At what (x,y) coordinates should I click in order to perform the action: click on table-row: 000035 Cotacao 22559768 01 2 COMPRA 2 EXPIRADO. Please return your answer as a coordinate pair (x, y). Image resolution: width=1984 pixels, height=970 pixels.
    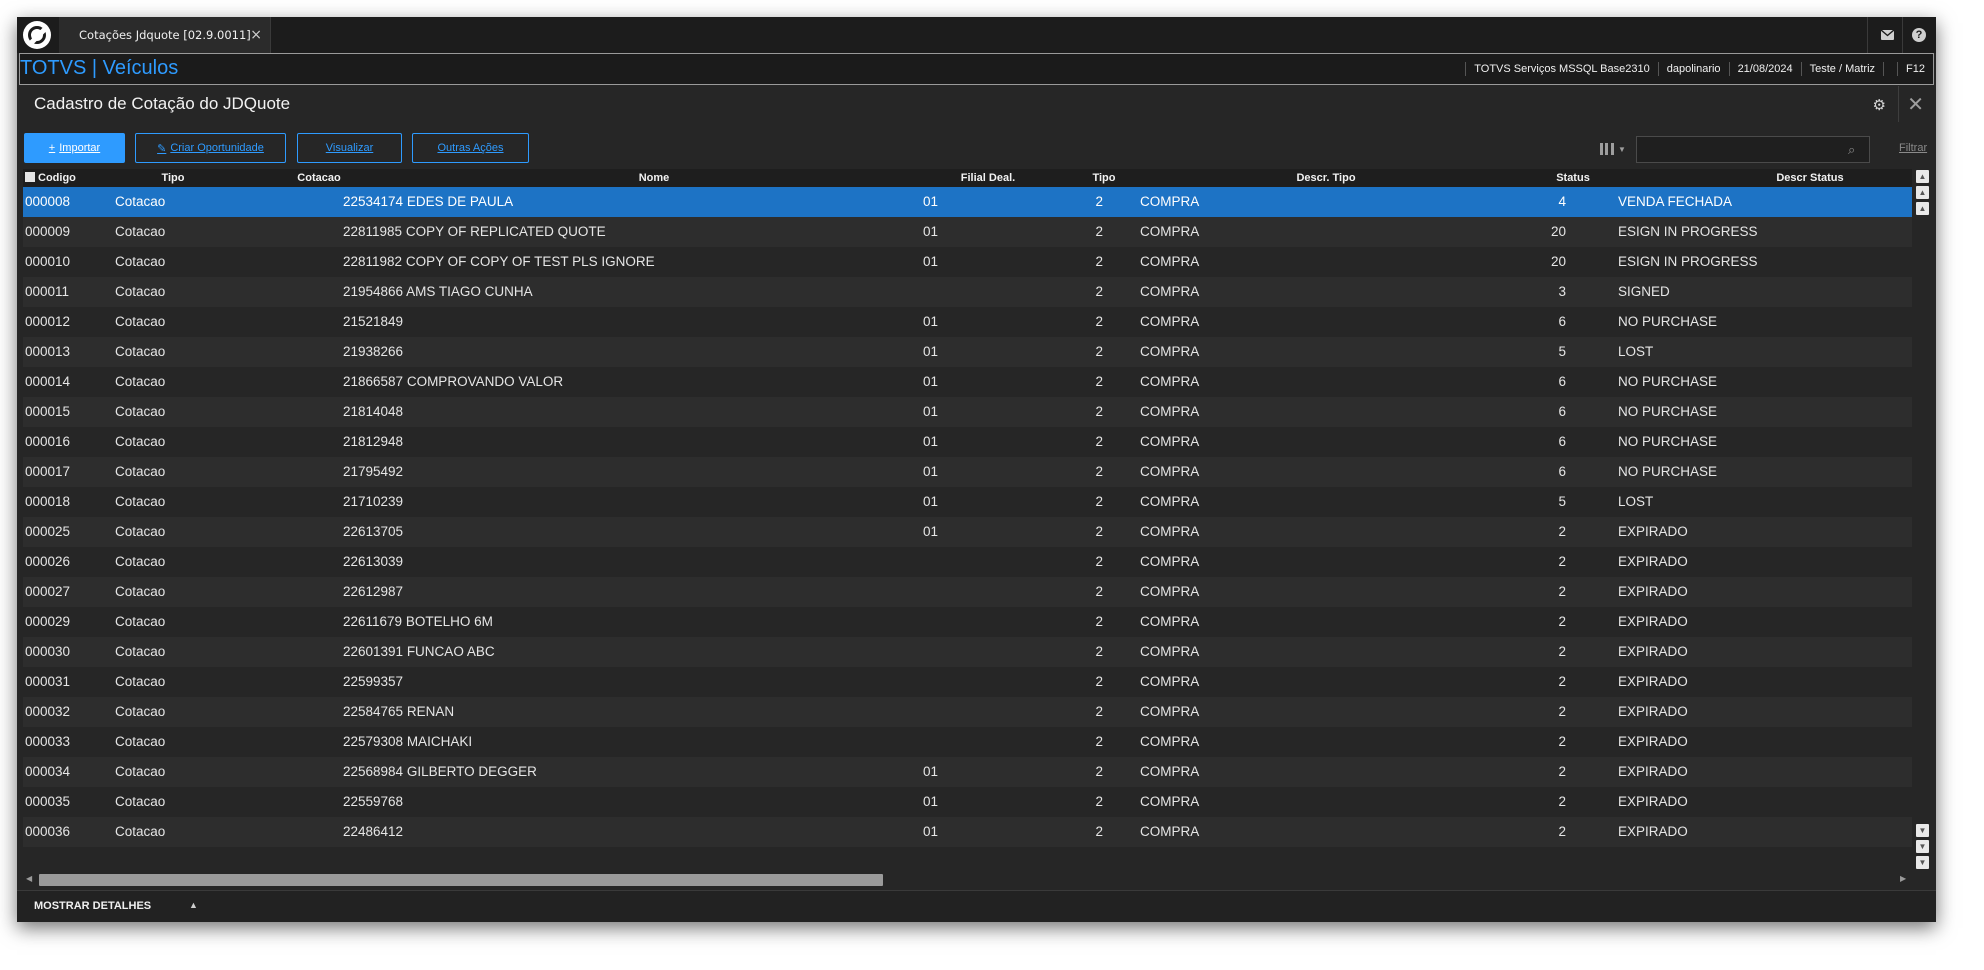
    Looking at the image, I should click on (967, 802).